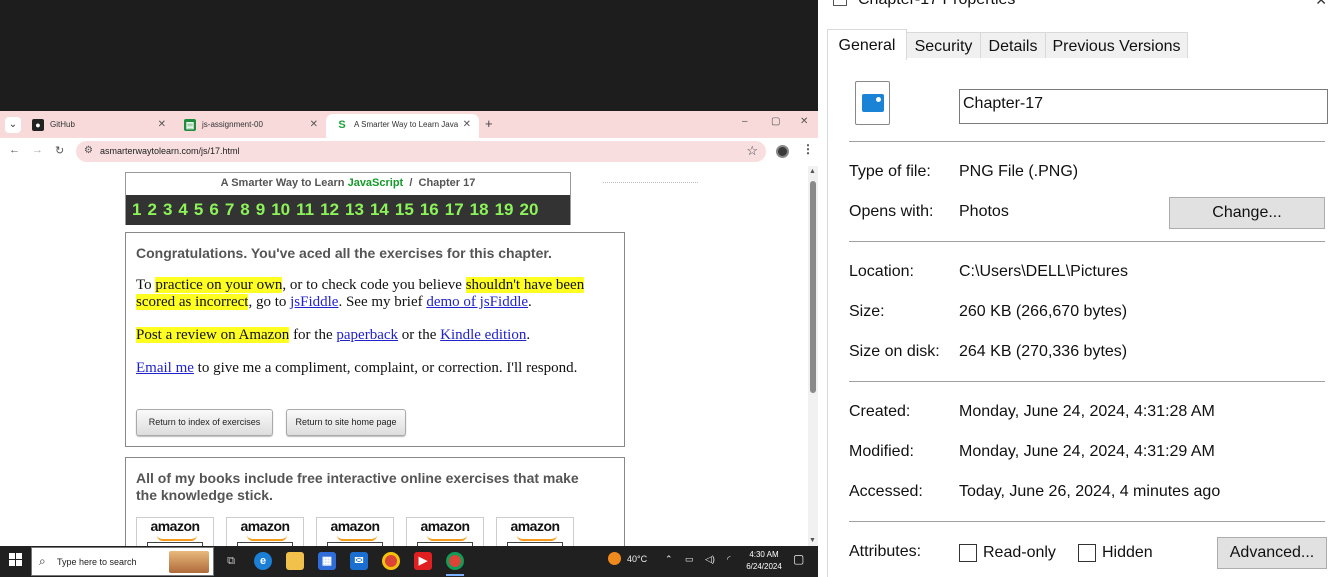  I want to click on bookmark-star-icon: ☆, so click(752, 151).